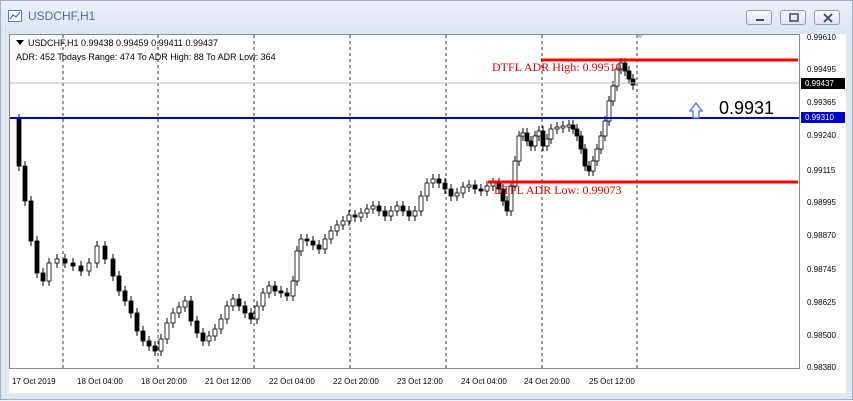 The width and height of the screenshot is (853, 401). Describe the element at coordinates (100, 381) in the screenshot. I see `time-tick: 18 Oct 04:00` at that location.